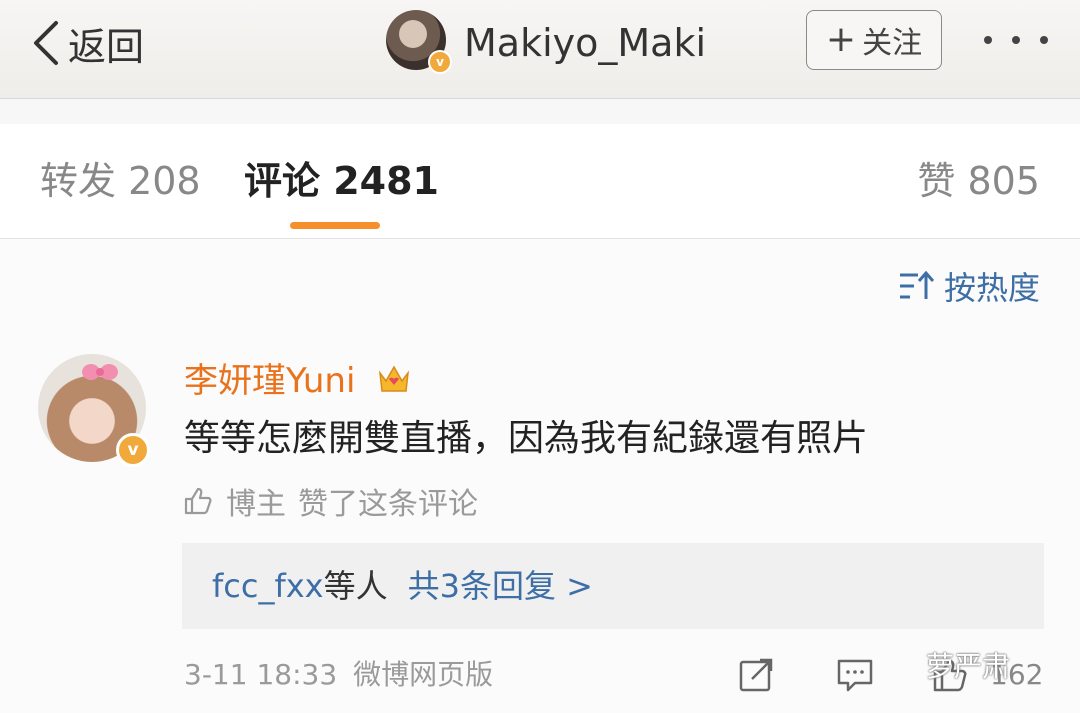  Describe the element at coordinates (1016, 40) in the screenshot. I see `more-dots-icon` at that location.